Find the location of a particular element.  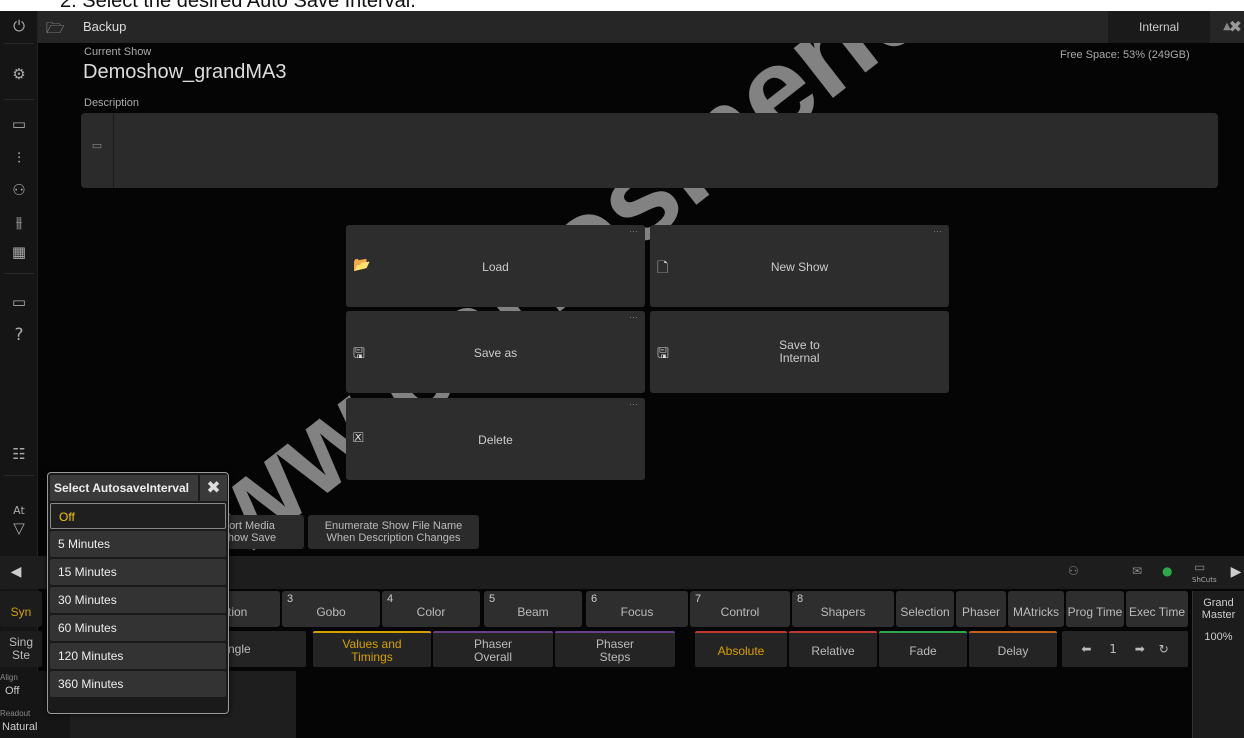

prog-time-button: Prog Time is located at coordinates (1095, 609).